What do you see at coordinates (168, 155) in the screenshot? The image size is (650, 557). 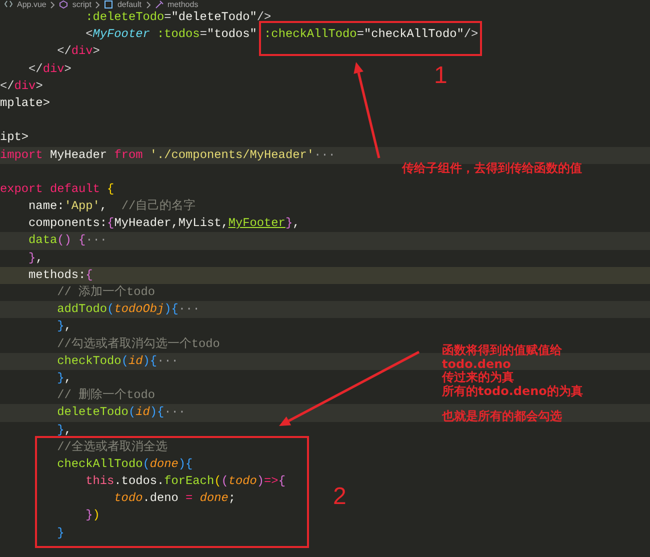 I see `code-line: import MyHeader from './components/MyHeader'···` at bounding box center [168, 155].